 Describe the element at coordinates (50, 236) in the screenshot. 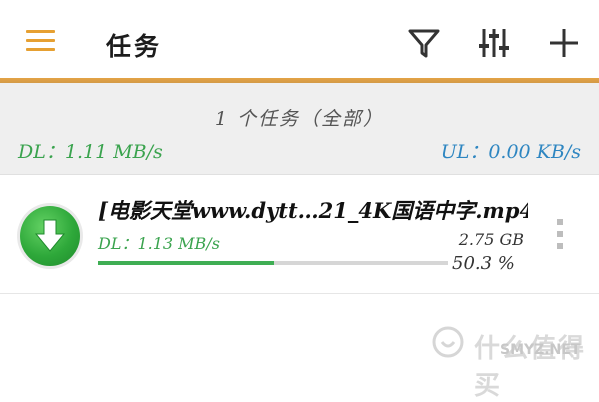

I see `download-arrow-icon` at that location.